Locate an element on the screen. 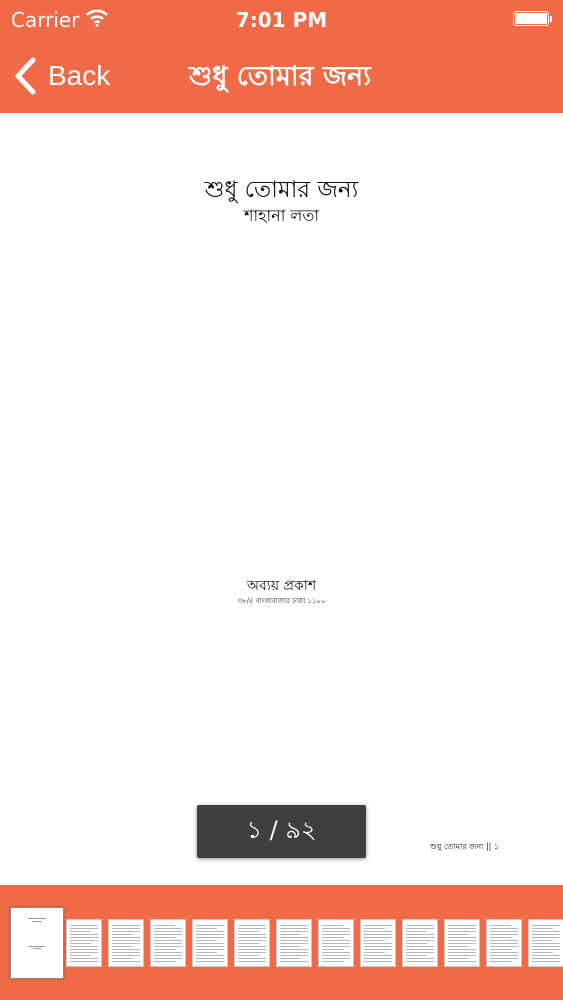 The height and width of the screenshot is (1000, 563). nav-title: শুধু তোমার জন্য is located at coordinates (280, 76).